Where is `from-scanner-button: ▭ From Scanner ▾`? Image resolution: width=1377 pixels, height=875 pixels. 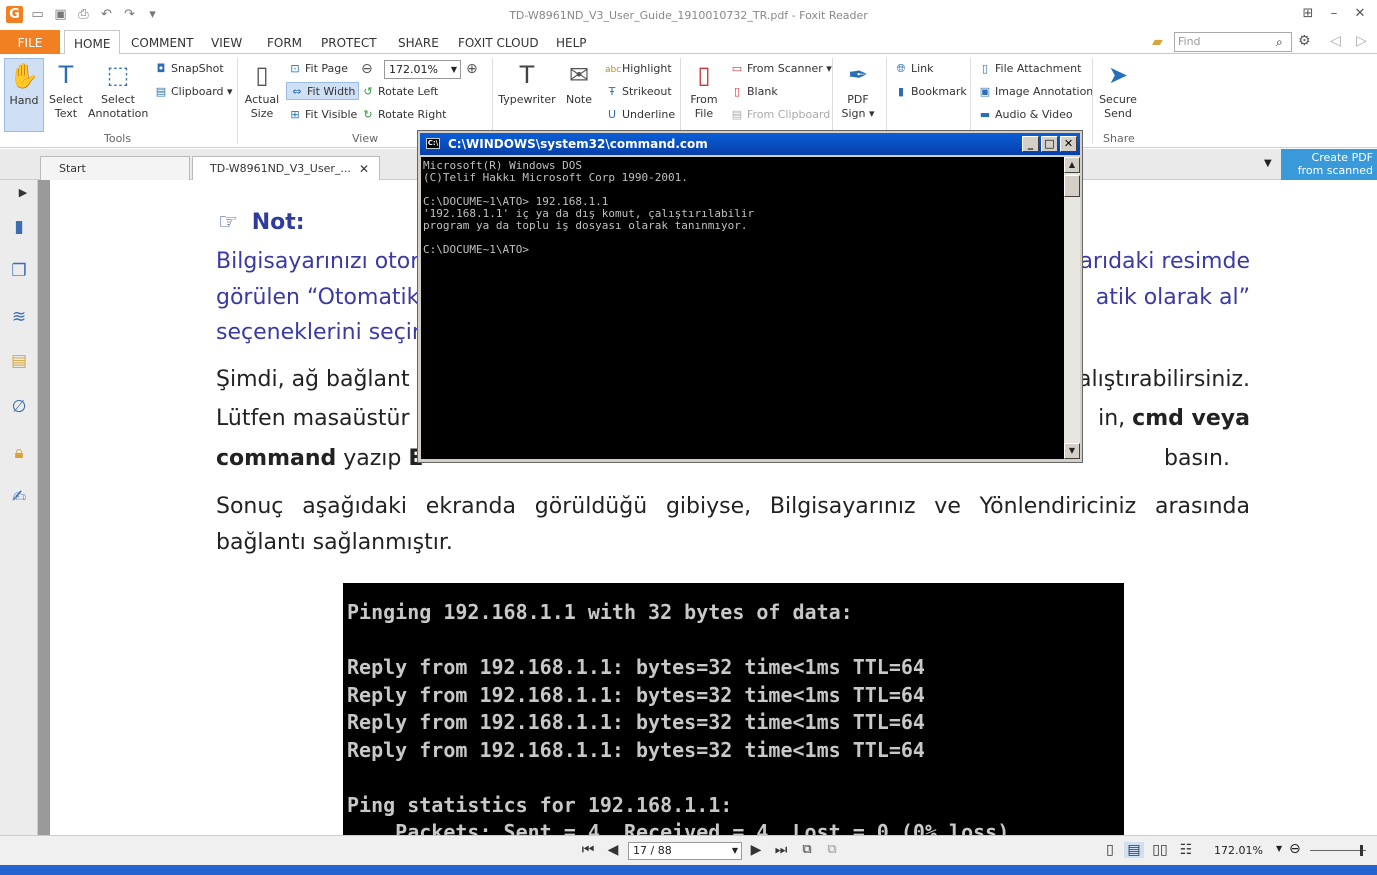
from-scanner-button: ▭ From Scanner ▾ is located at coordinates (781, 69).